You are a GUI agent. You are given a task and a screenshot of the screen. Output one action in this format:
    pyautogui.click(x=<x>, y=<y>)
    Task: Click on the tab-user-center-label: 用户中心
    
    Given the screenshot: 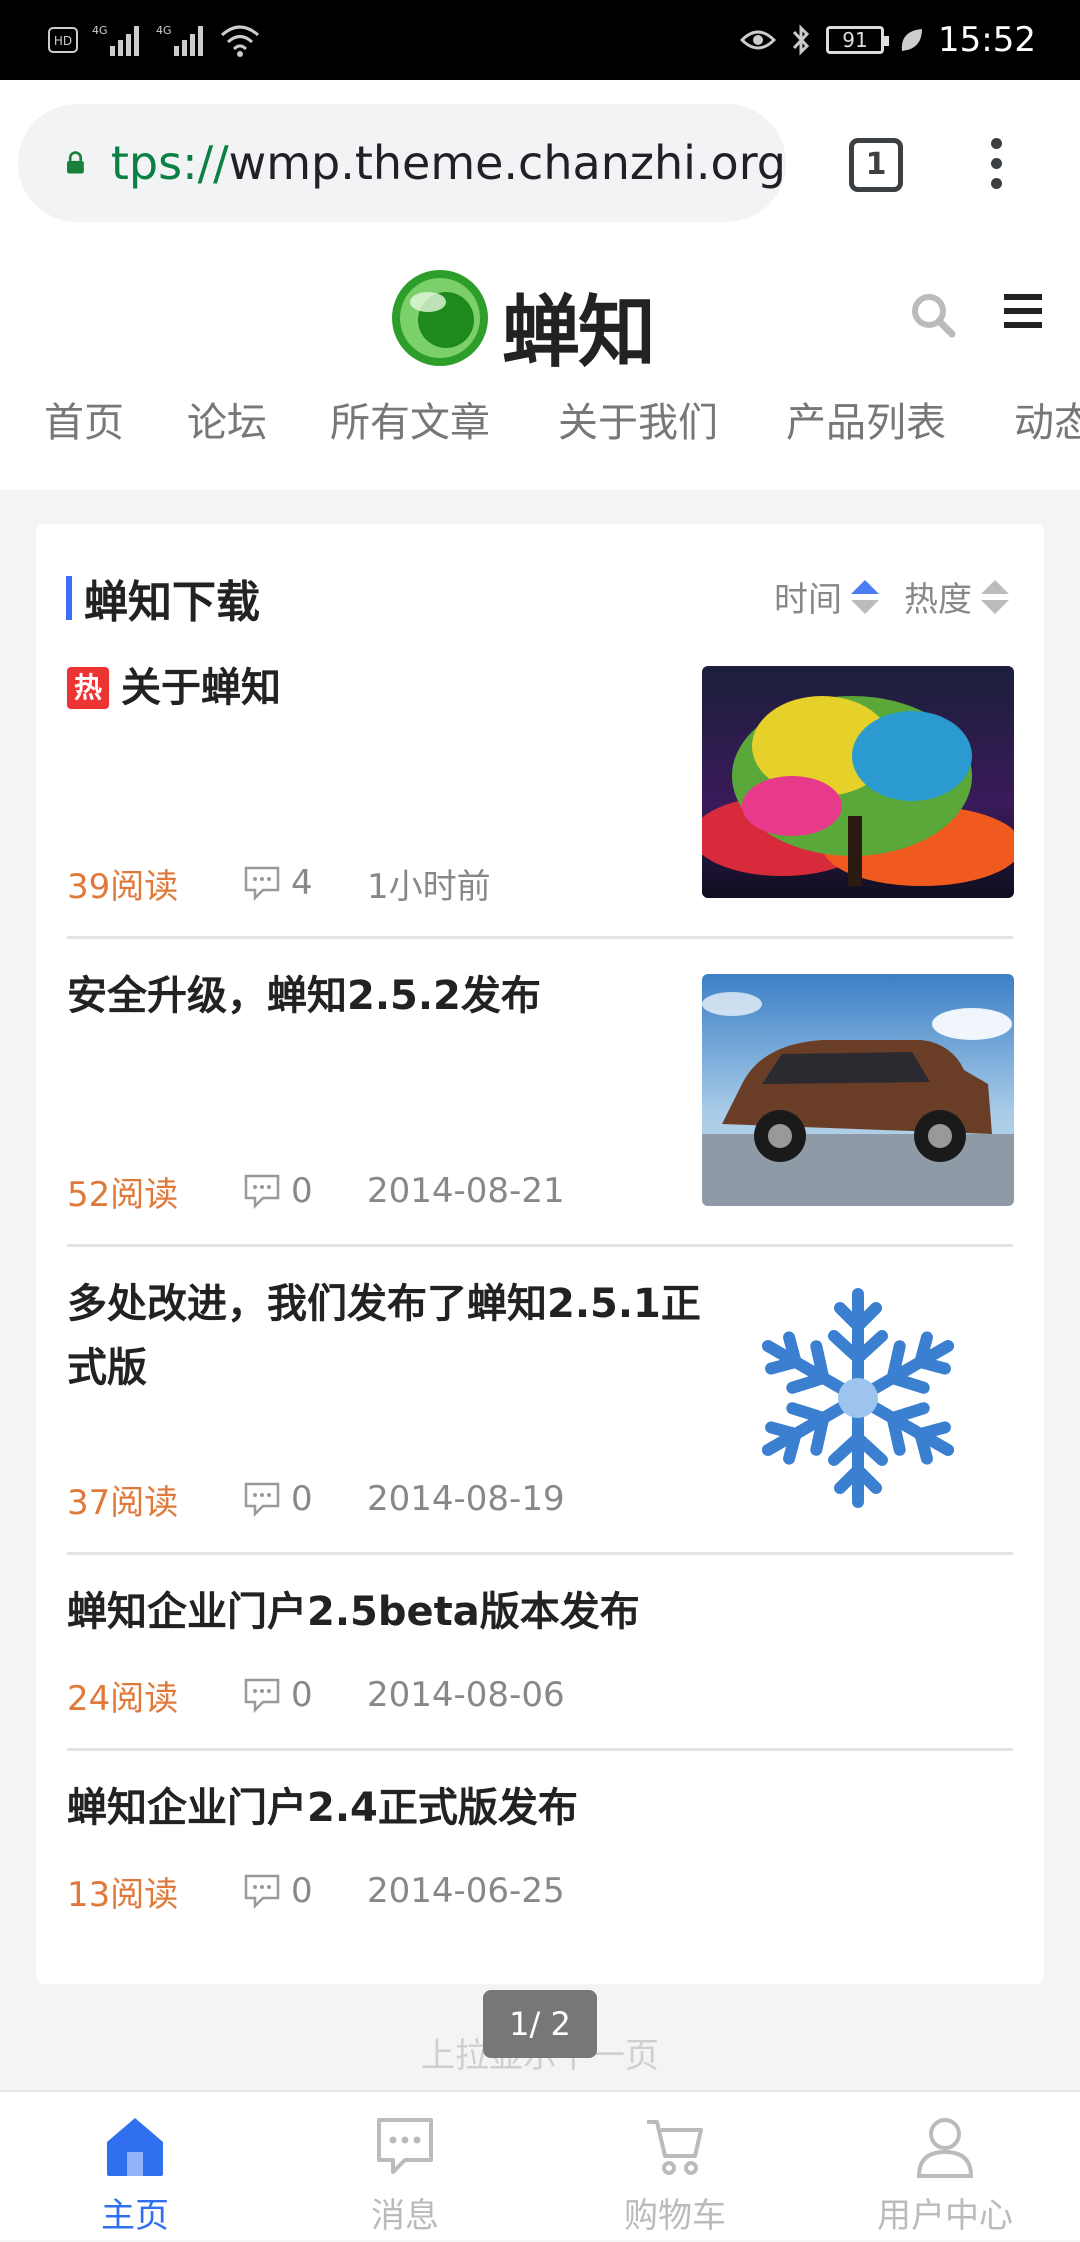 What is the action you would take?
    pyautogui.click(x=945, y=2216)
    